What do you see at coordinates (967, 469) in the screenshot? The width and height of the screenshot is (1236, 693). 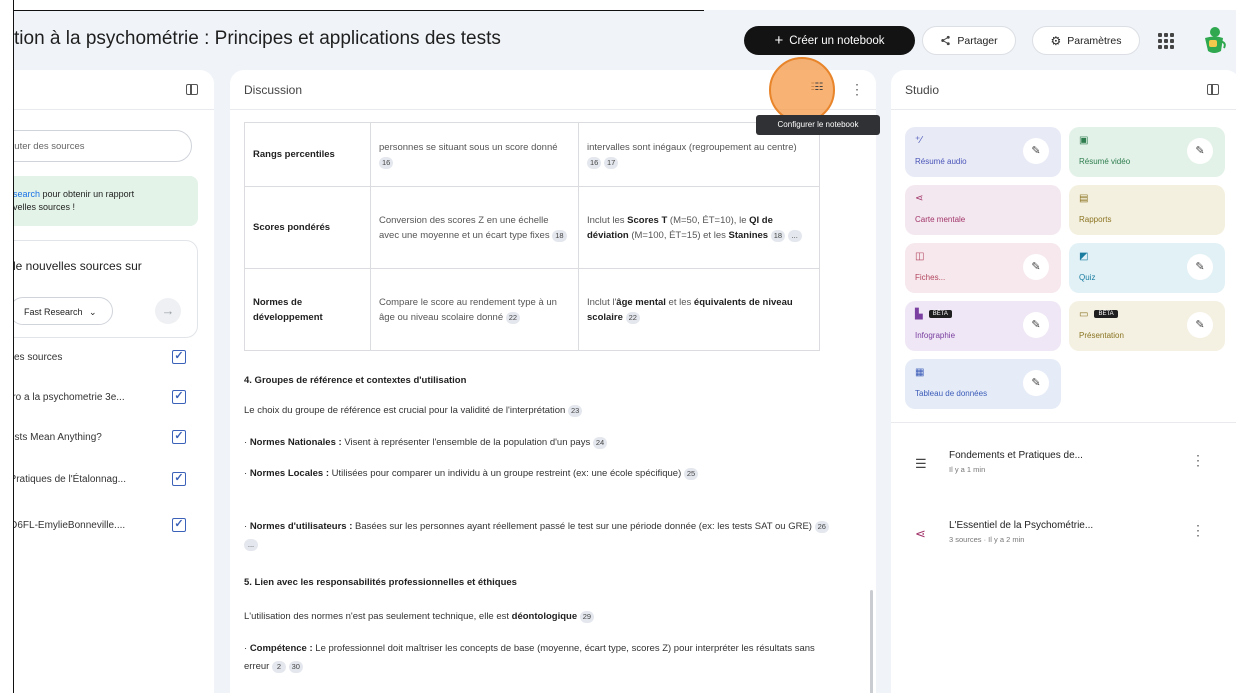 I see `note-subtitle: Il y a 1 min` at bounding box center [967, 469].